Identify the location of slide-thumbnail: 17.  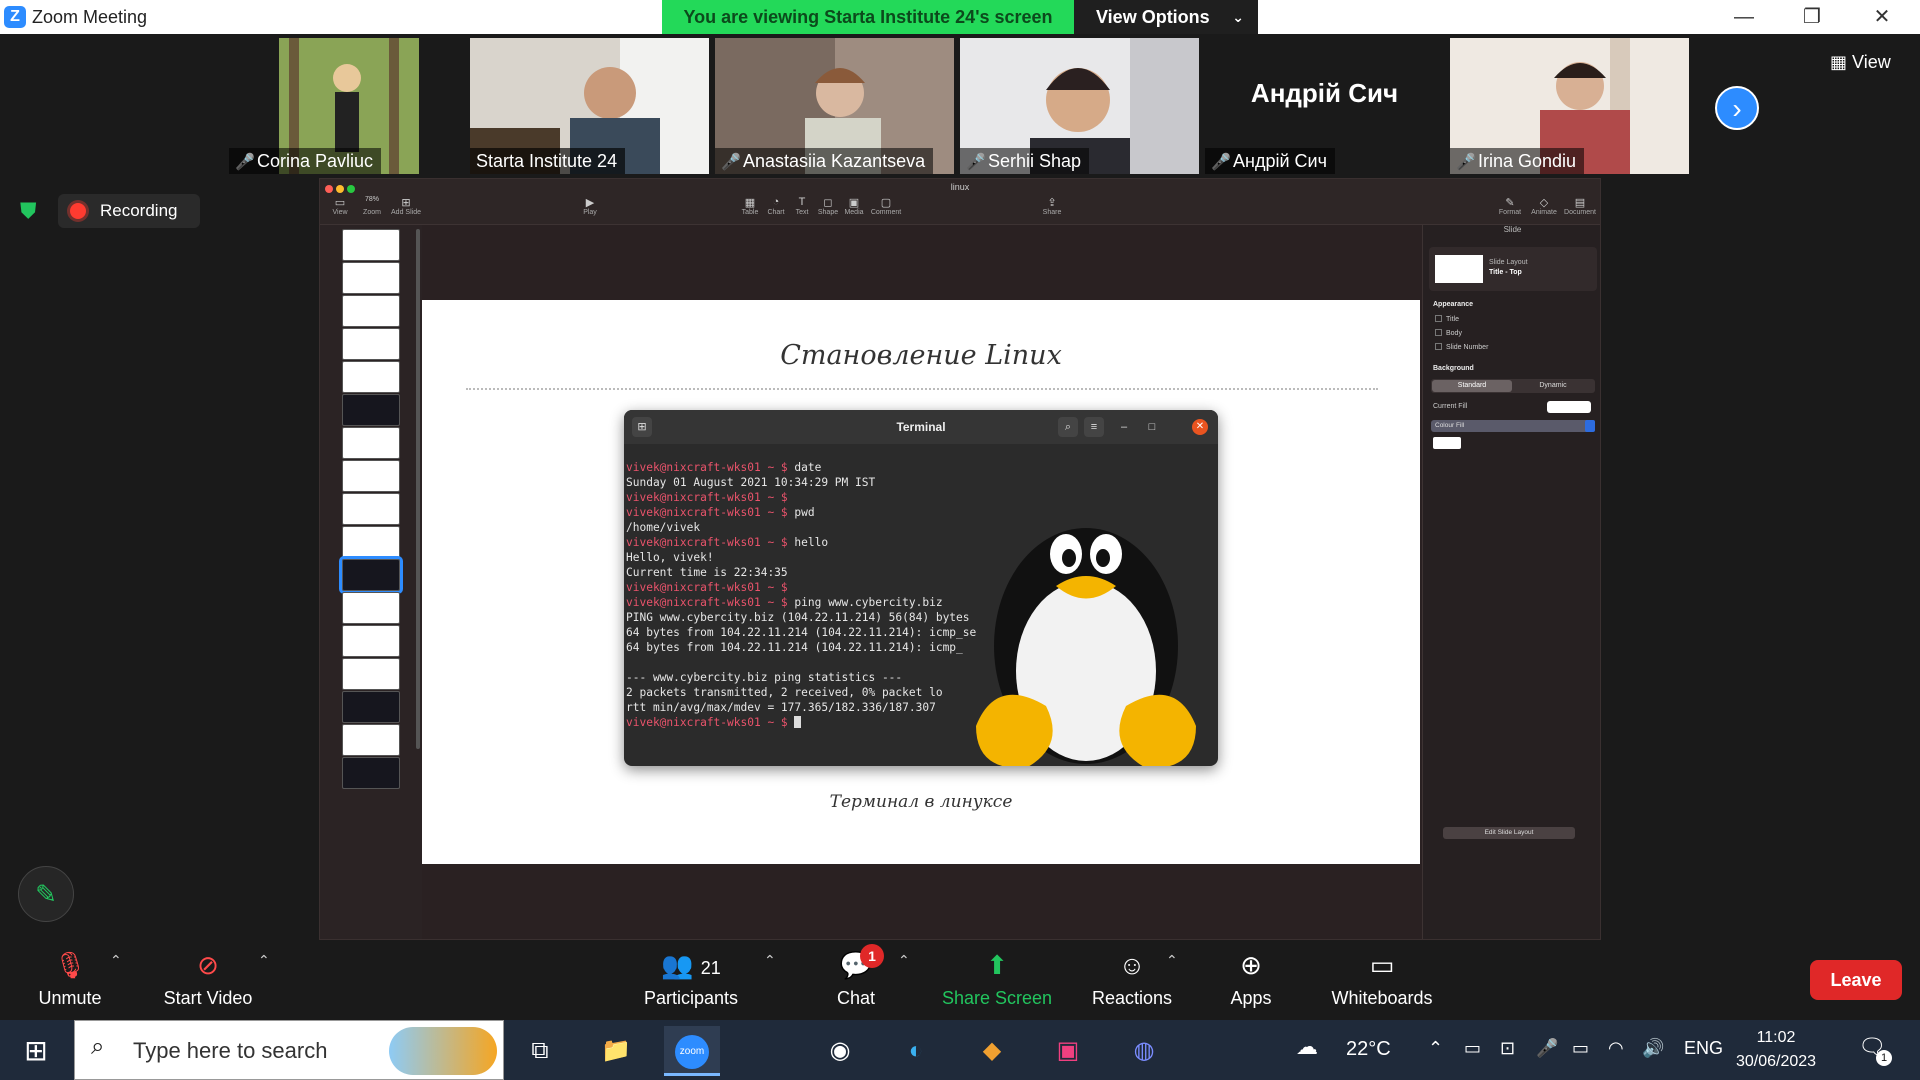
(371, 773).